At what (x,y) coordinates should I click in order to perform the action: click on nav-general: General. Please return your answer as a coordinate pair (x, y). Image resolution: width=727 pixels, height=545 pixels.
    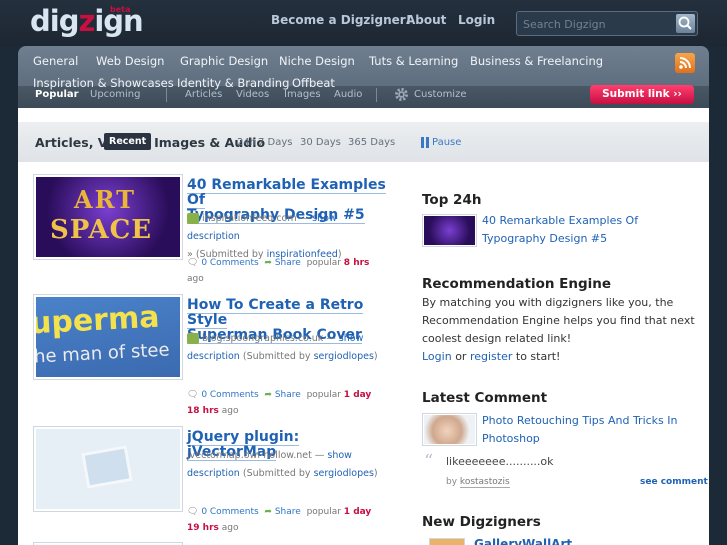
    Looking at the image, I should click on (55, 61).